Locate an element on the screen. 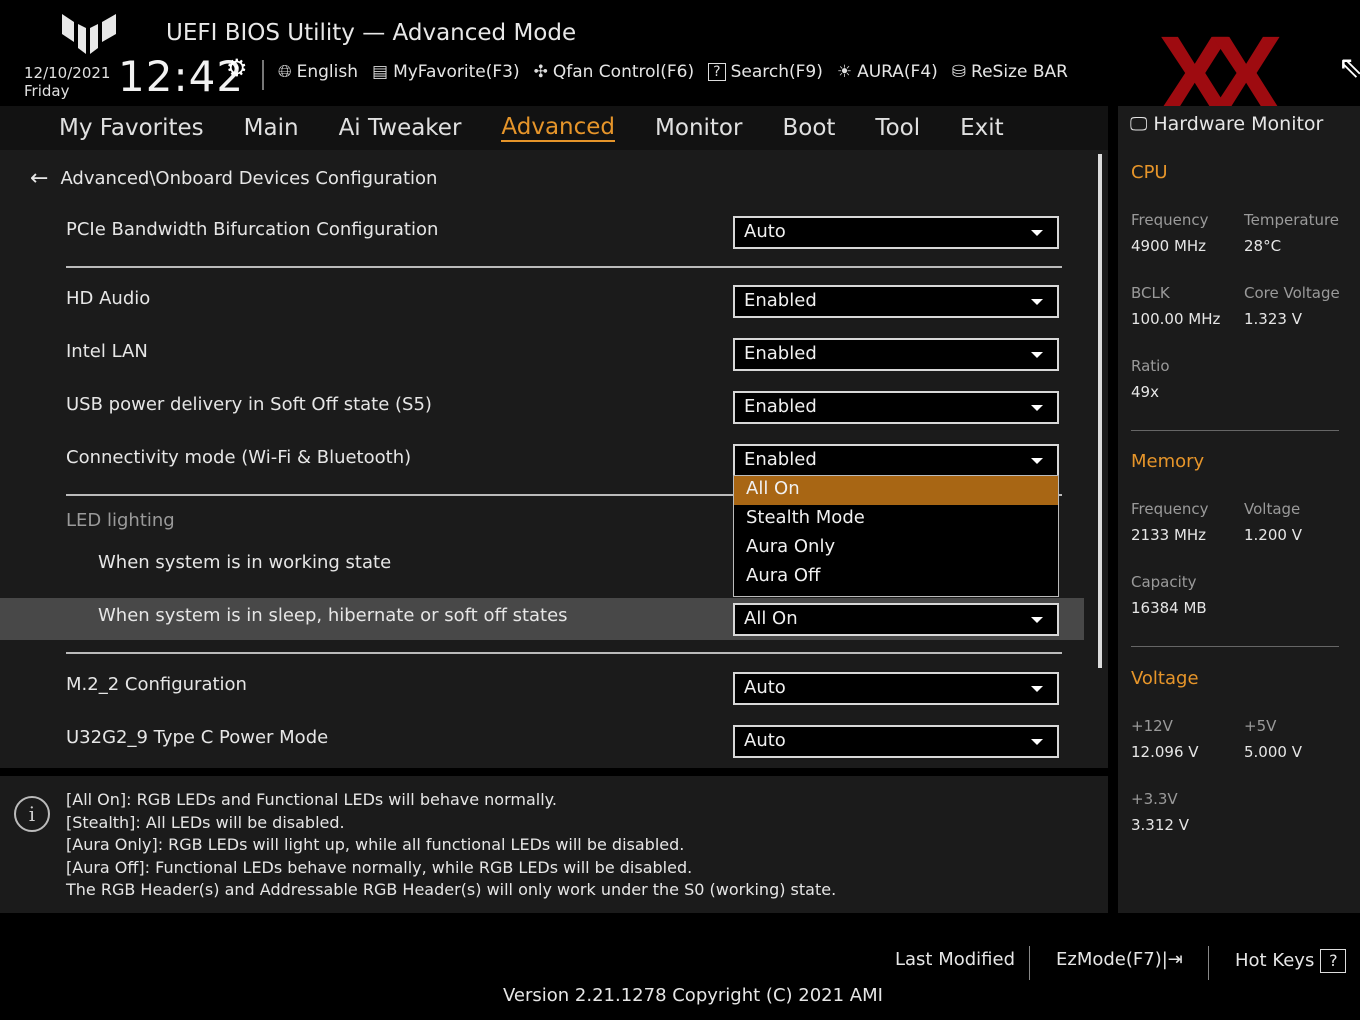  voltage-heading: Voltage is located at coordinates (1165, 678).